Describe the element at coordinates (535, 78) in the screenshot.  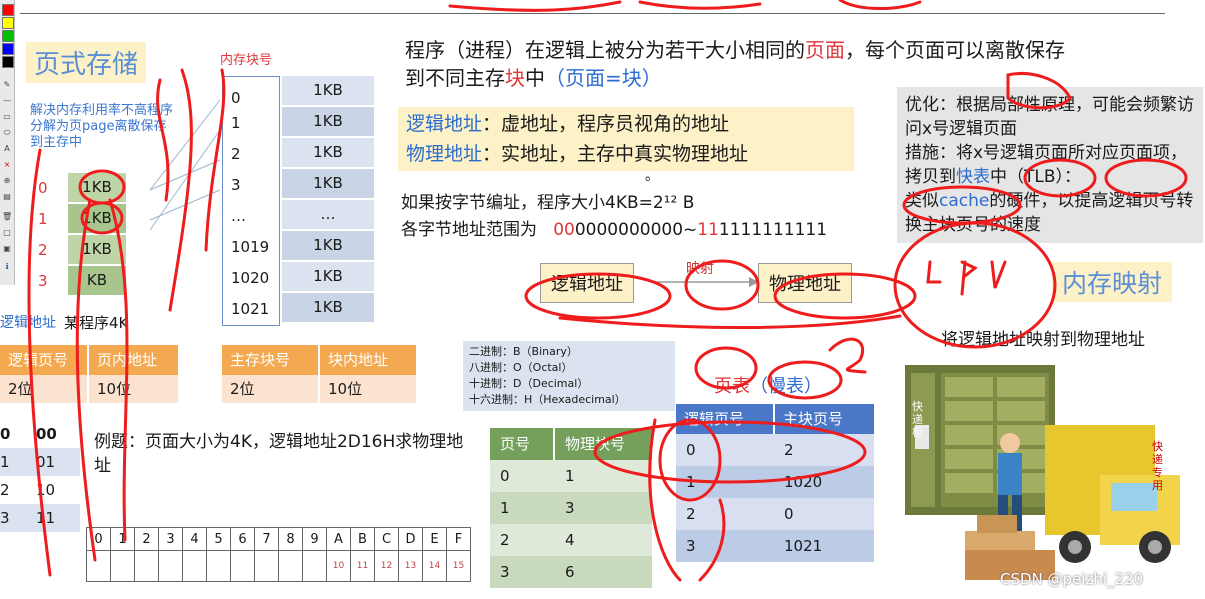
I see `headline-text: 中` at that location.